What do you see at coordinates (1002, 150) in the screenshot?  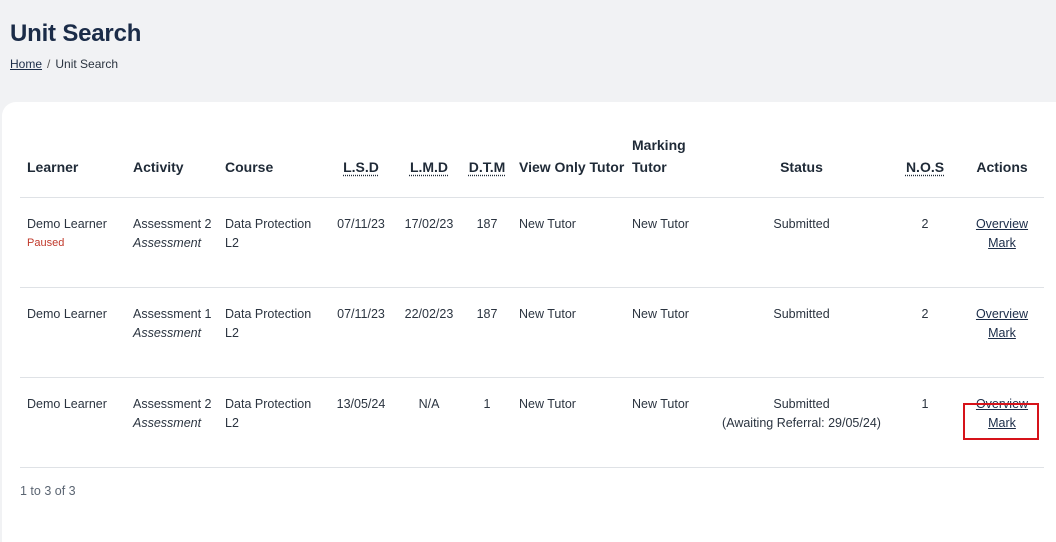 I see `header-actions: Actions` at bounding box center [1002, 150].